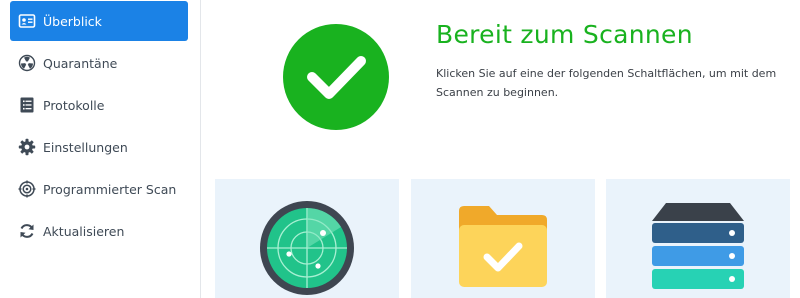 This screenshot has width=800, height=298. What do you see at coordinates (85, 147) in the screenshot?
I see `sidebar-item-label: Einstellungen` at bounding box center [85, 147].